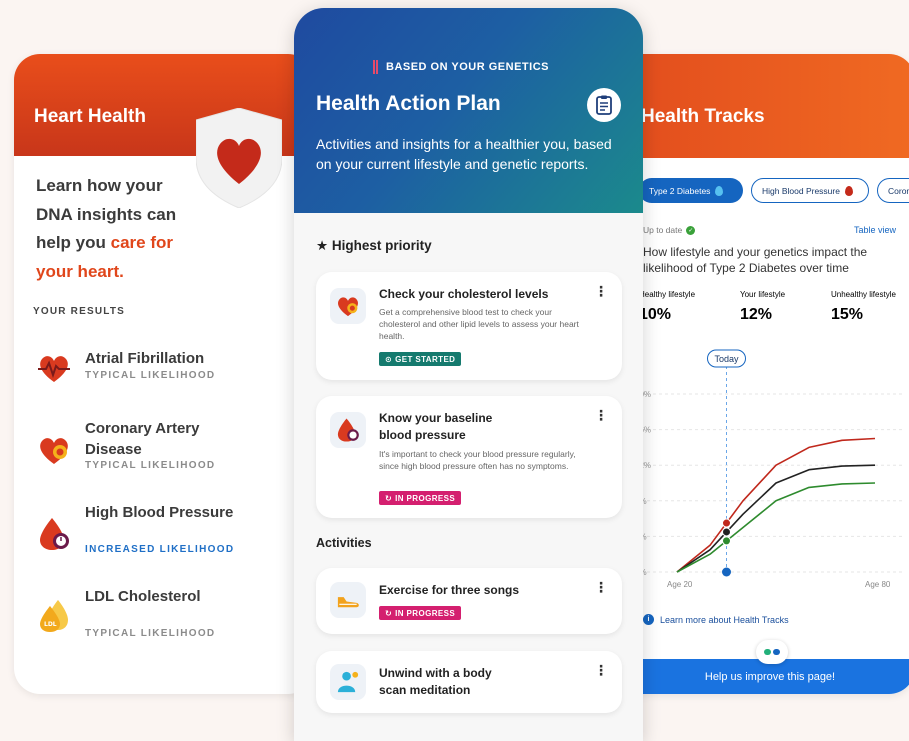 The image size is (909, 741). Describe the element at coordinates (348, 600) in the screenshot. I see `sneaker-icon` at that location.